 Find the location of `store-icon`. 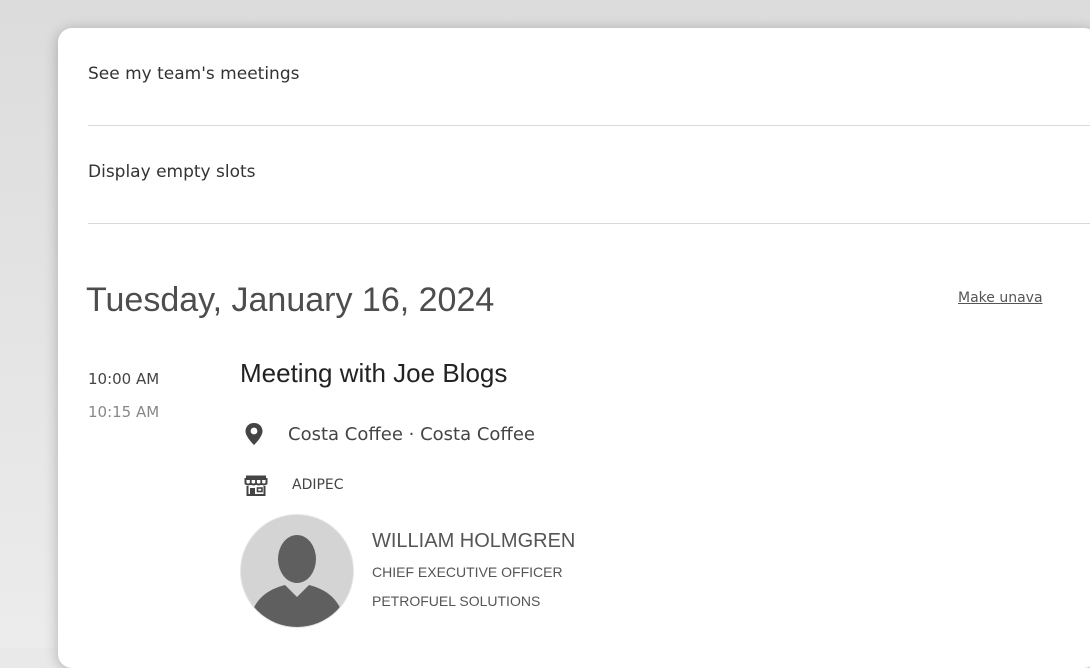

store-icon is located at coordinates (258, 485).